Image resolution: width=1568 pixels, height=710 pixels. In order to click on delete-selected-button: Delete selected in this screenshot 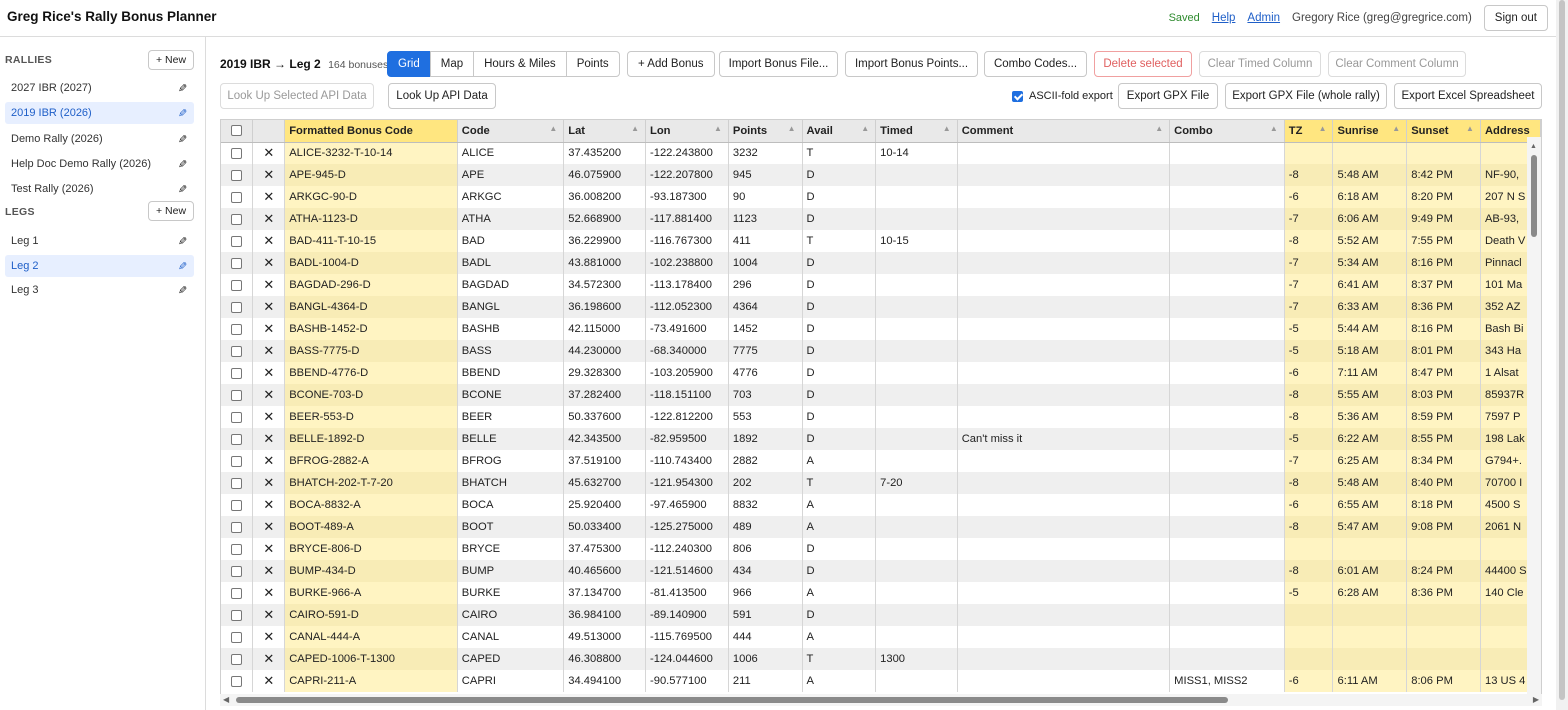, I will do `click(1143, 64)`.